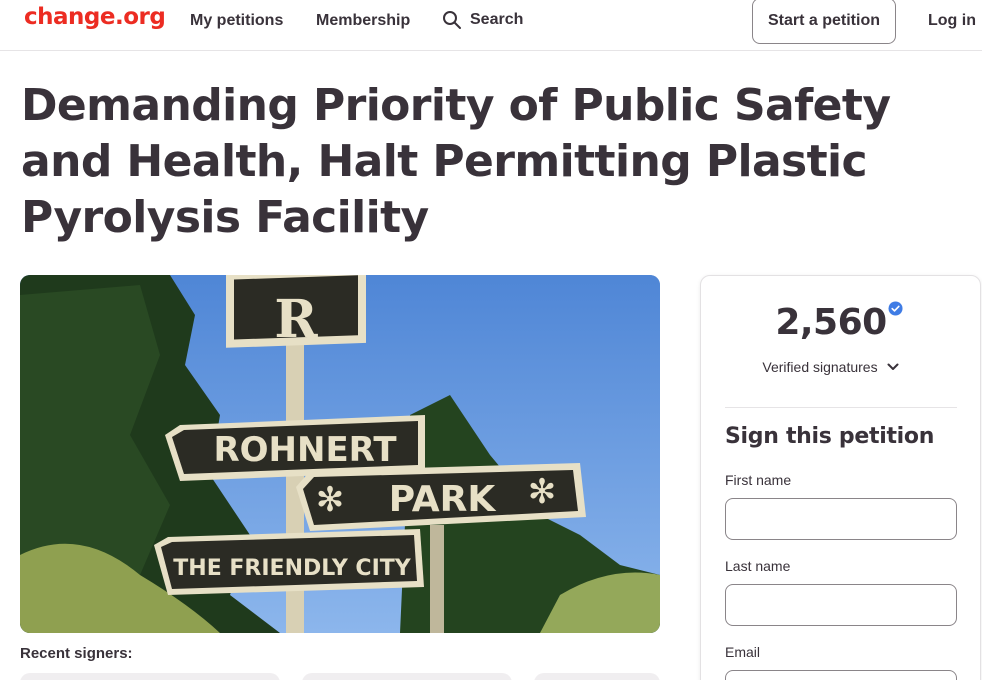 The image size is (982, 680). I want to click on start-petition-button: Start a petition, so click(824, 22).